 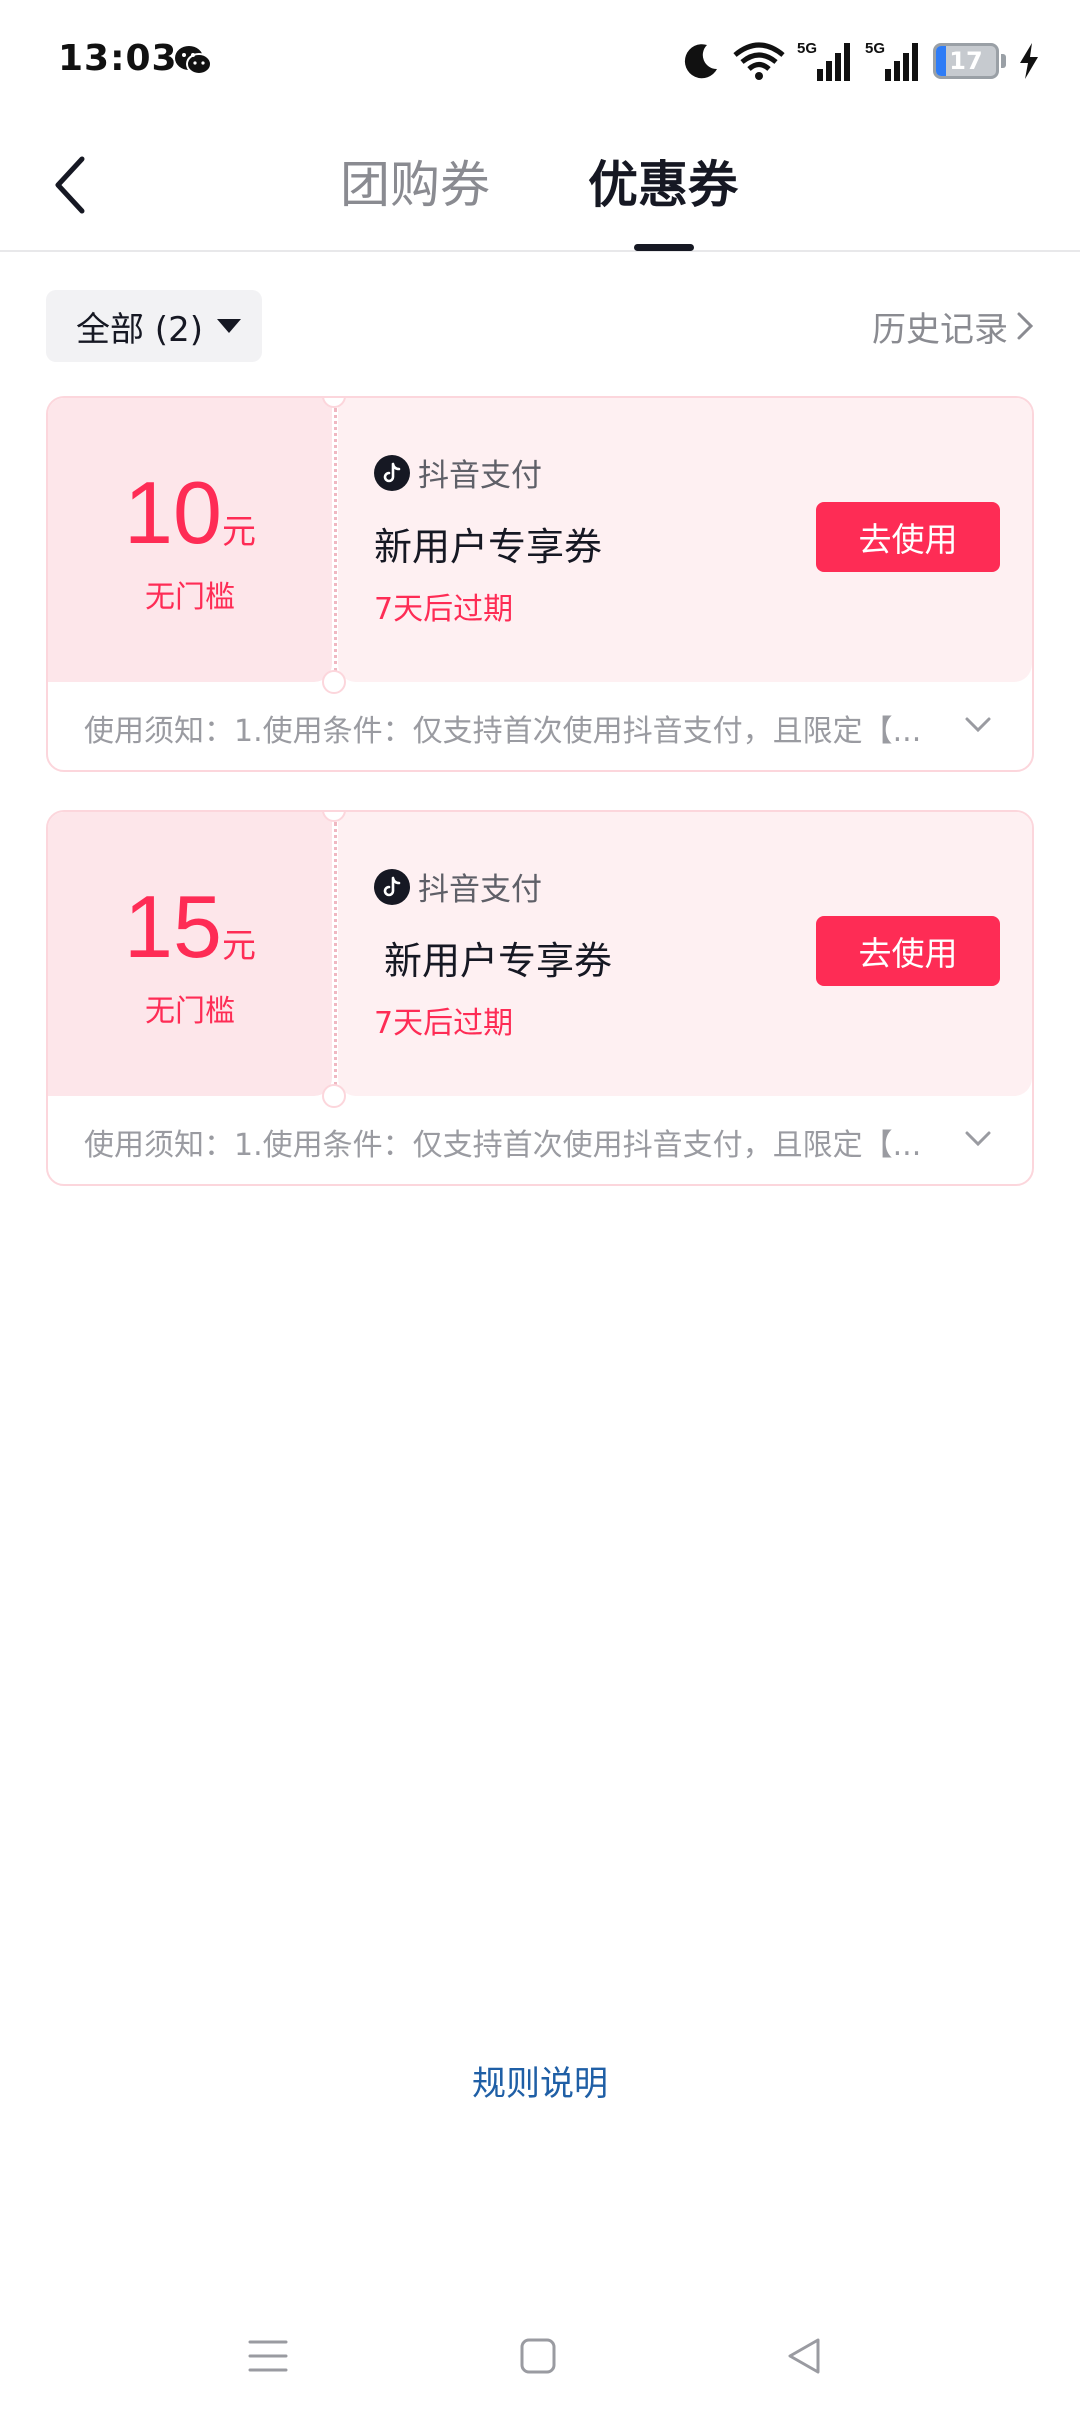 I want to click on coupon-amount: 15元, so click(x=190, y=927).